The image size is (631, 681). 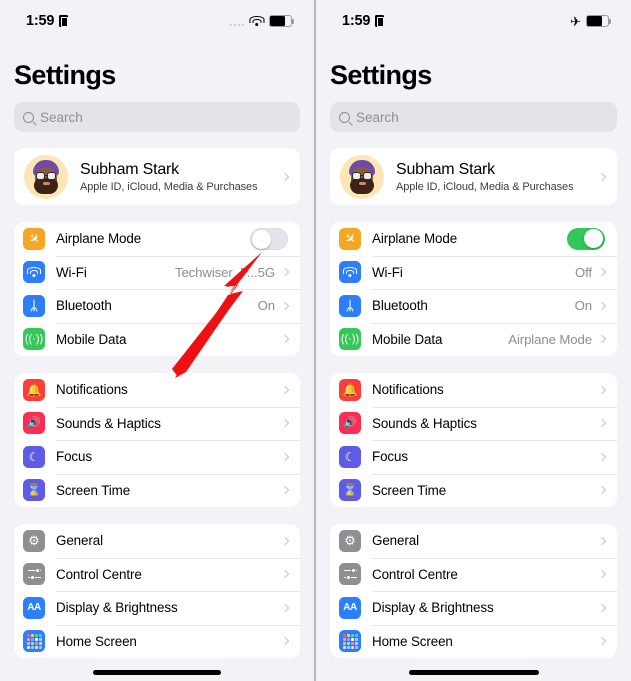 I want to click on hourglass-glyph: ⌛, so click(x=350, y=490).